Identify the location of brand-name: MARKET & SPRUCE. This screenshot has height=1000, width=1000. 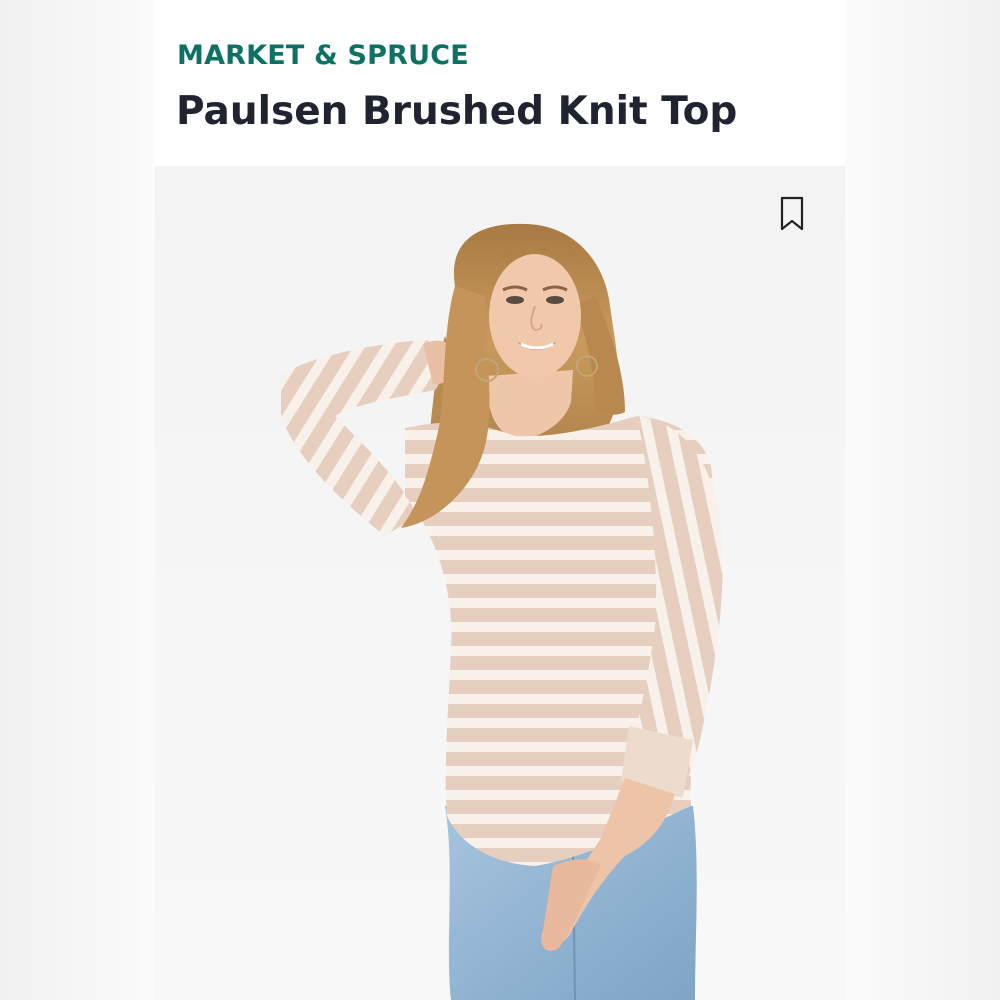
(323, 55).